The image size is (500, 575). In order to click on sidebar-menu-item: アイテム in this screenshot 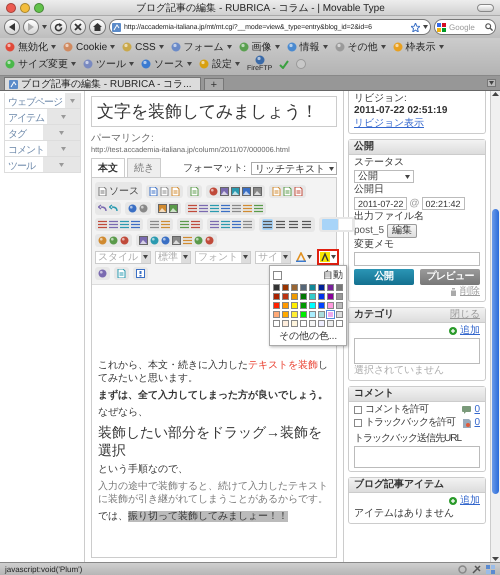, I will do `click(42, 117)`.